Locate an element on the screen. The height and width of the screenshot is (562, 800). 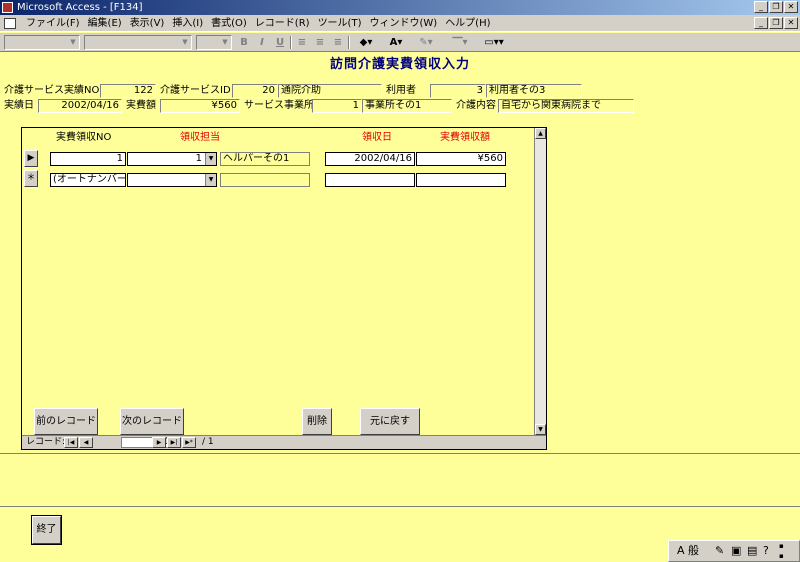
close-window-button: ✕ is located at coordinates (791, 7).